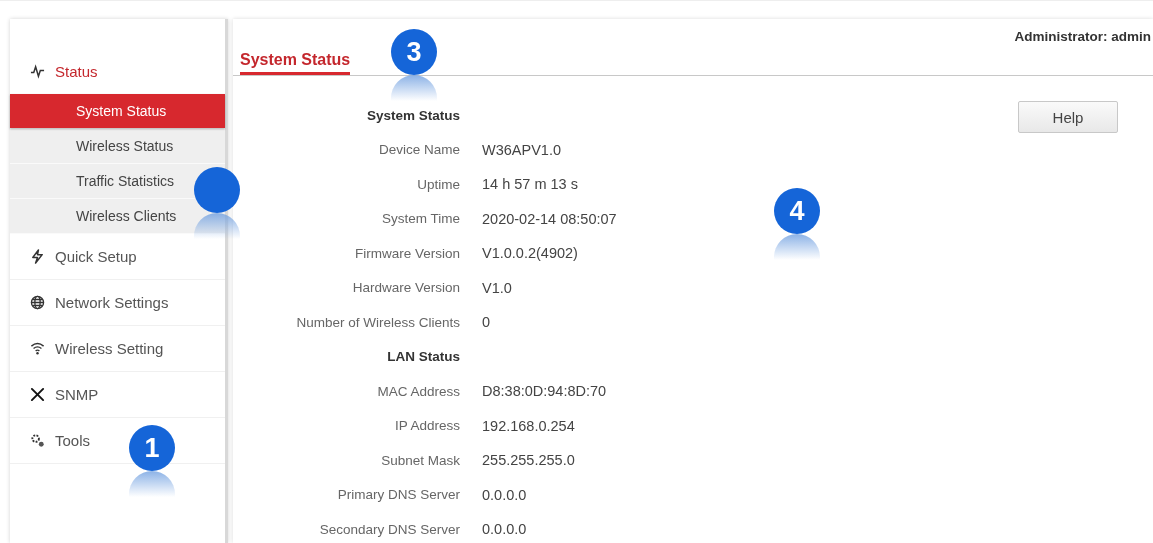  Describe the element at coordinates (423, 357) in the screenshot. I see `section-heading: LAN Status` at that location.